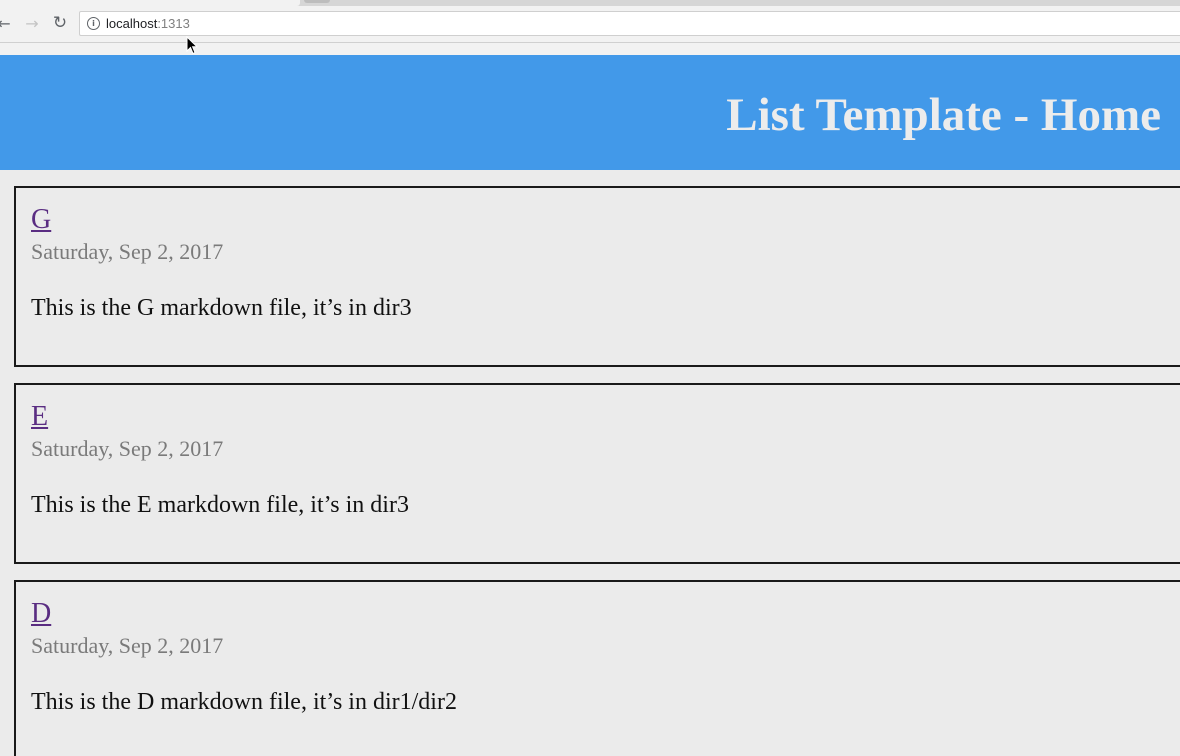  I want to click on forward-arrow-icon: →, so click(32, 23).